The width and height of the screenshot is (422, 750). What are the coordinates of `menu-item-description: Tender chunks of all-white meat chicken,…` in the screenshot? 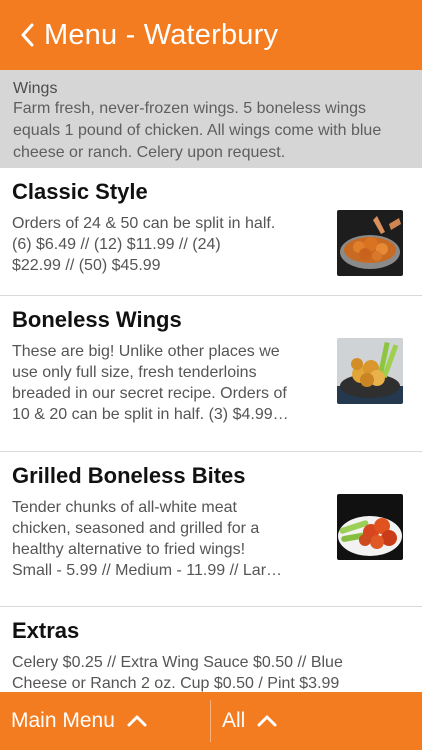 It's located at (147, 539).